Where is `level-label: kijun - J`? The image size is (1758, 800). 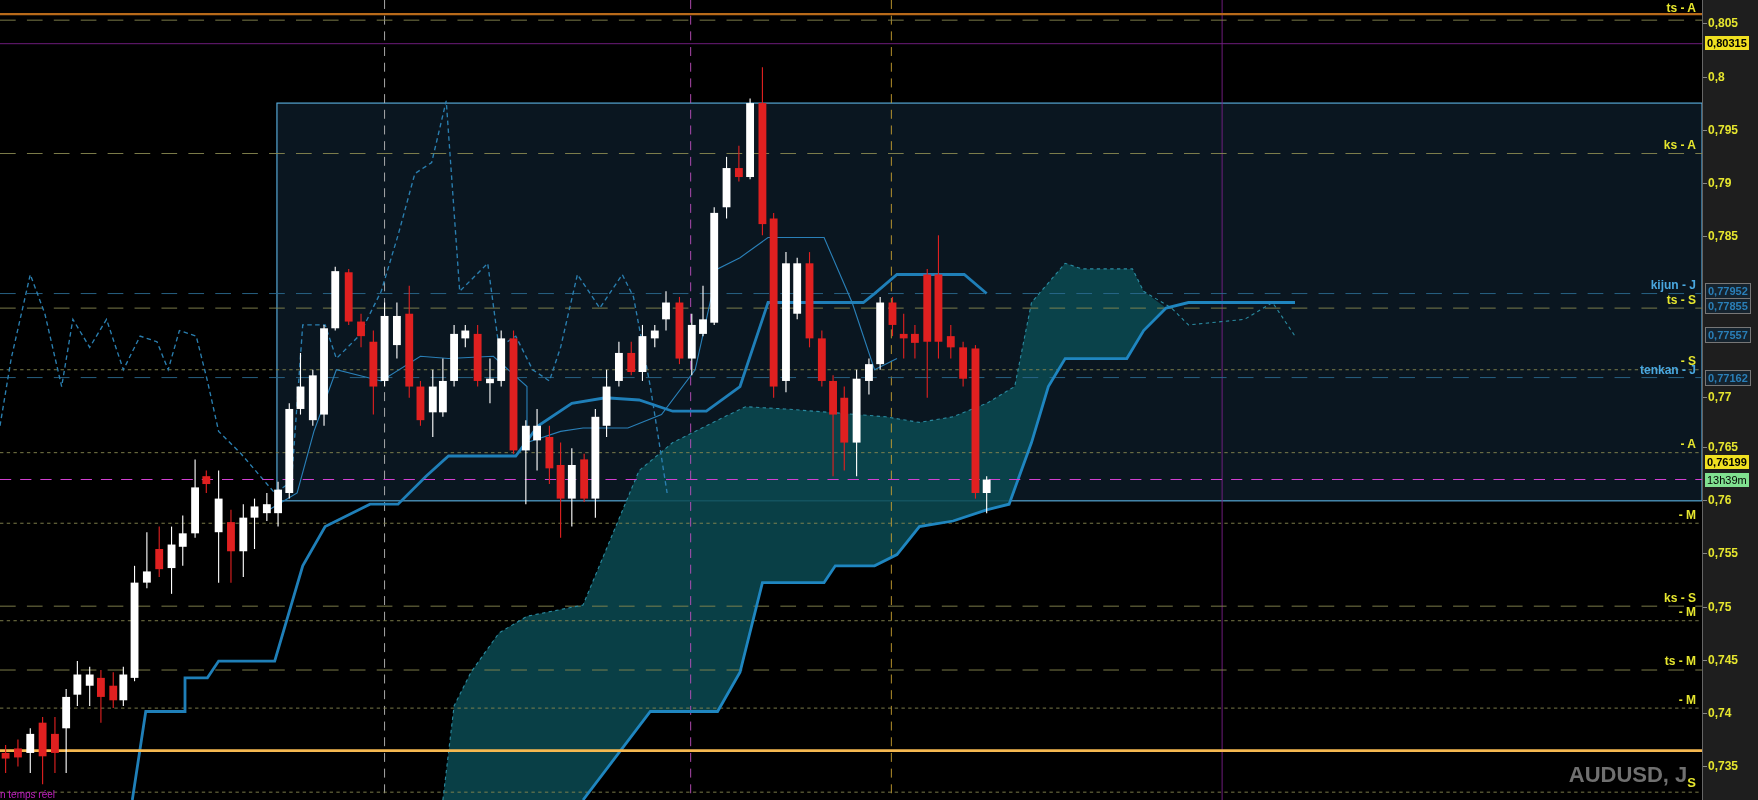 level-label: kijun - J is located at coordinates (1673, 285).